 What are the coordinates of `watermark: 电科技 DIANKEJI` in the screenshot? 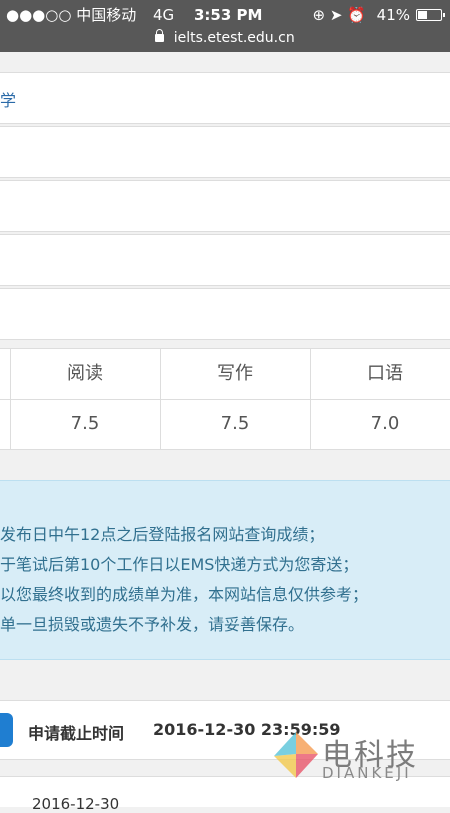 It's located at (358, 759).